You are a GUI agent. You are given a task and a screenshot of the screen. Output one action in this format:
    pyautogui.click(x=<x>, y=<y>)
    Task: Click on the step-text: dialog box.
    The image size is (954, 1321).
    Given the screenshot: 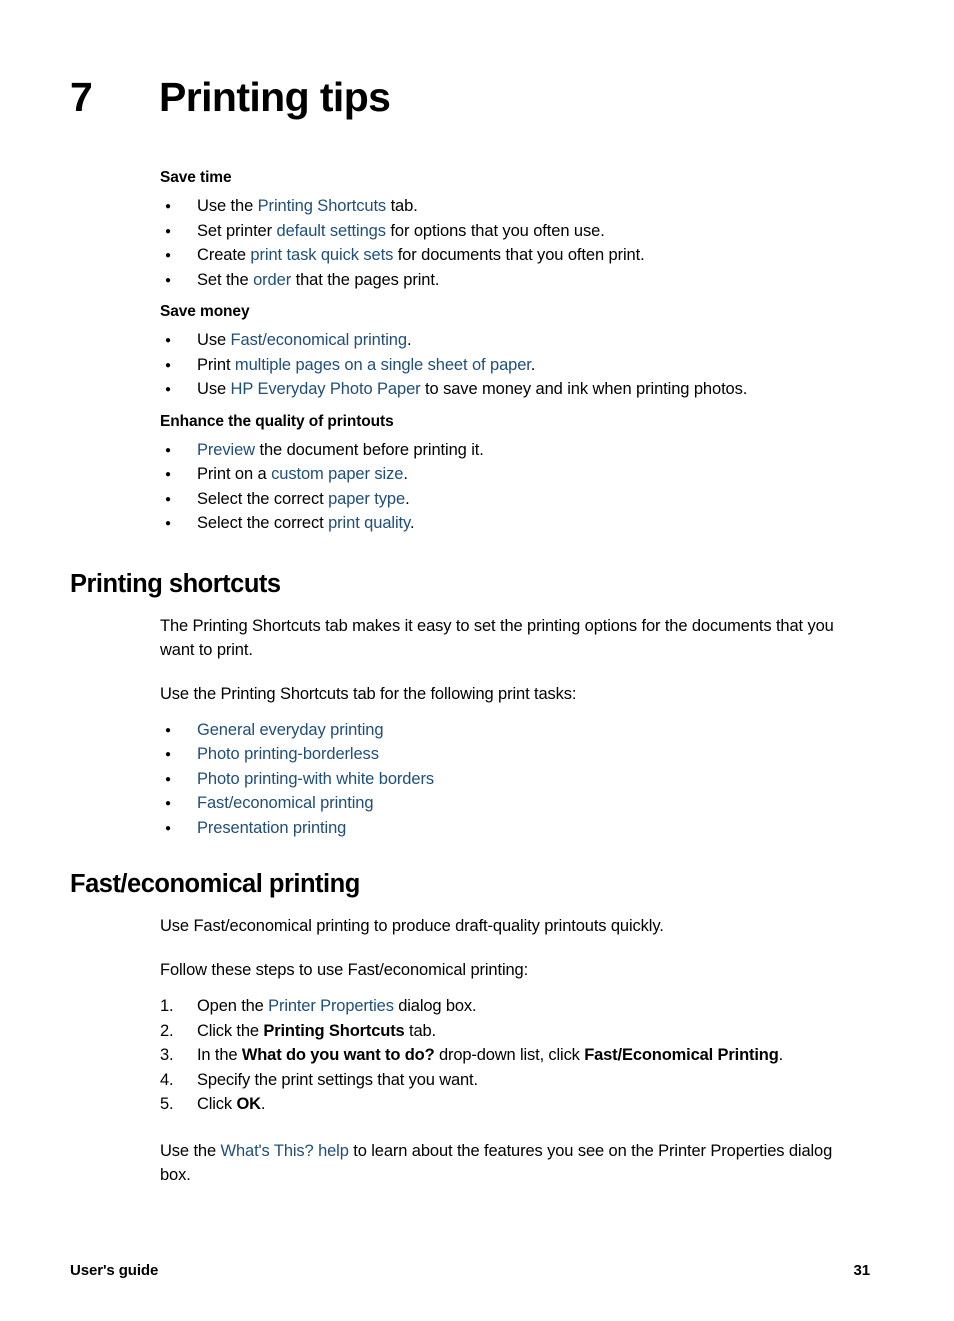 What is the action you would take?
    pyautogui.click(x=435, y=1006)
    